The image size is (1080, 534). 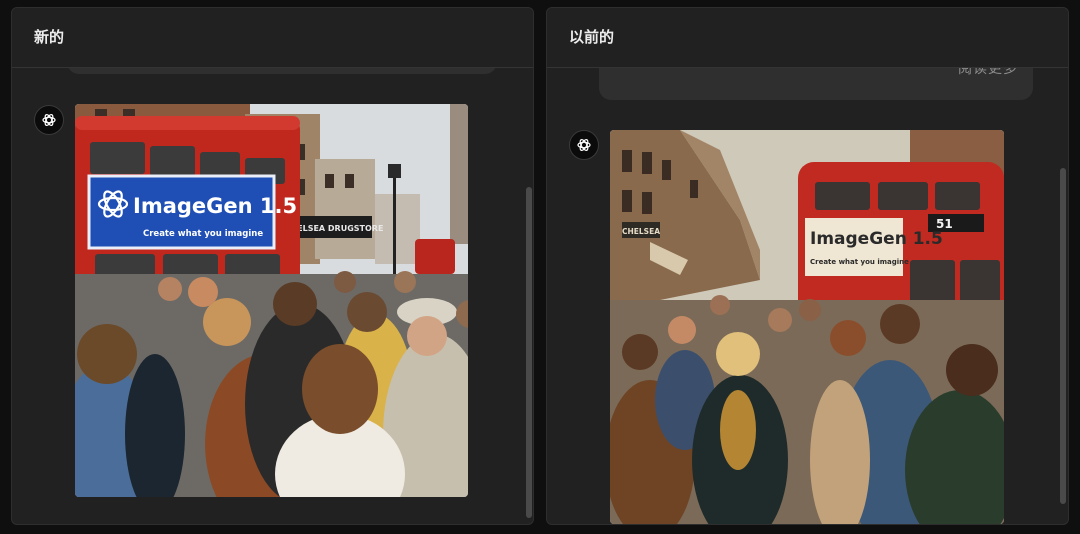 What do you see at coordinates (876, 239) in the screenshot?
I see `bus-ad-brand-previous: ImageGen 1.5` at bounding box center [876, 239].